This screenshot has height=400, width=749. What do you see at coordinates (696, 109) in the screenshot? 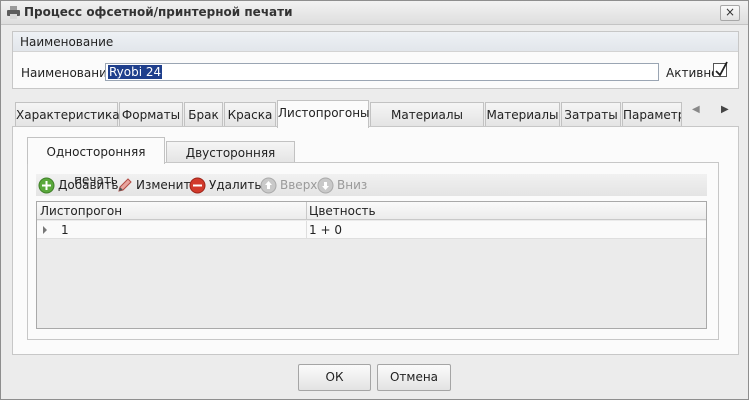
I see `tab-scroll-left-icon: ◀` at bounding box center [696, 109].